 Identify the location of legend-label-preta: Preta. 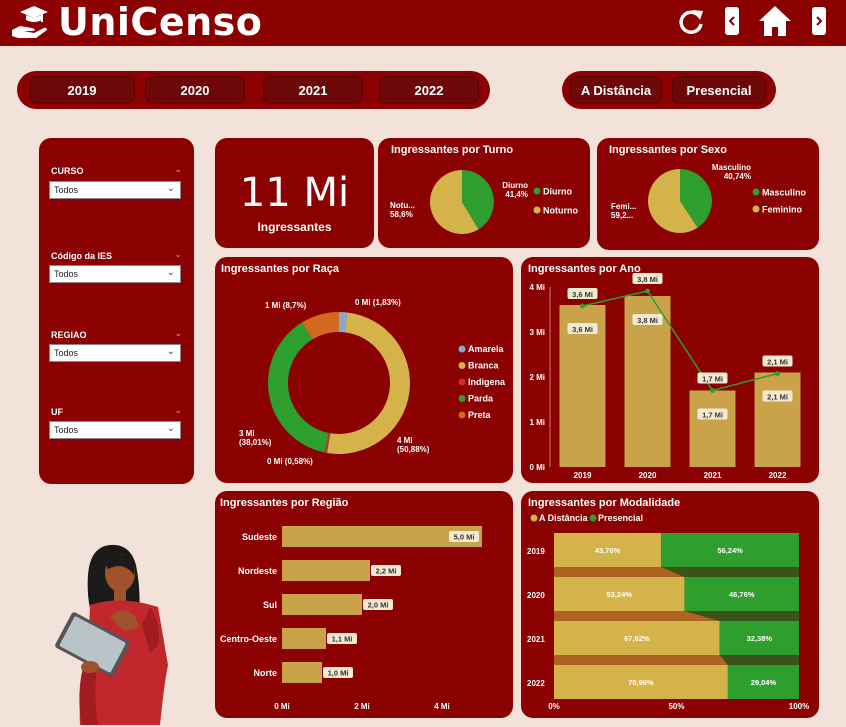
(480, 415).